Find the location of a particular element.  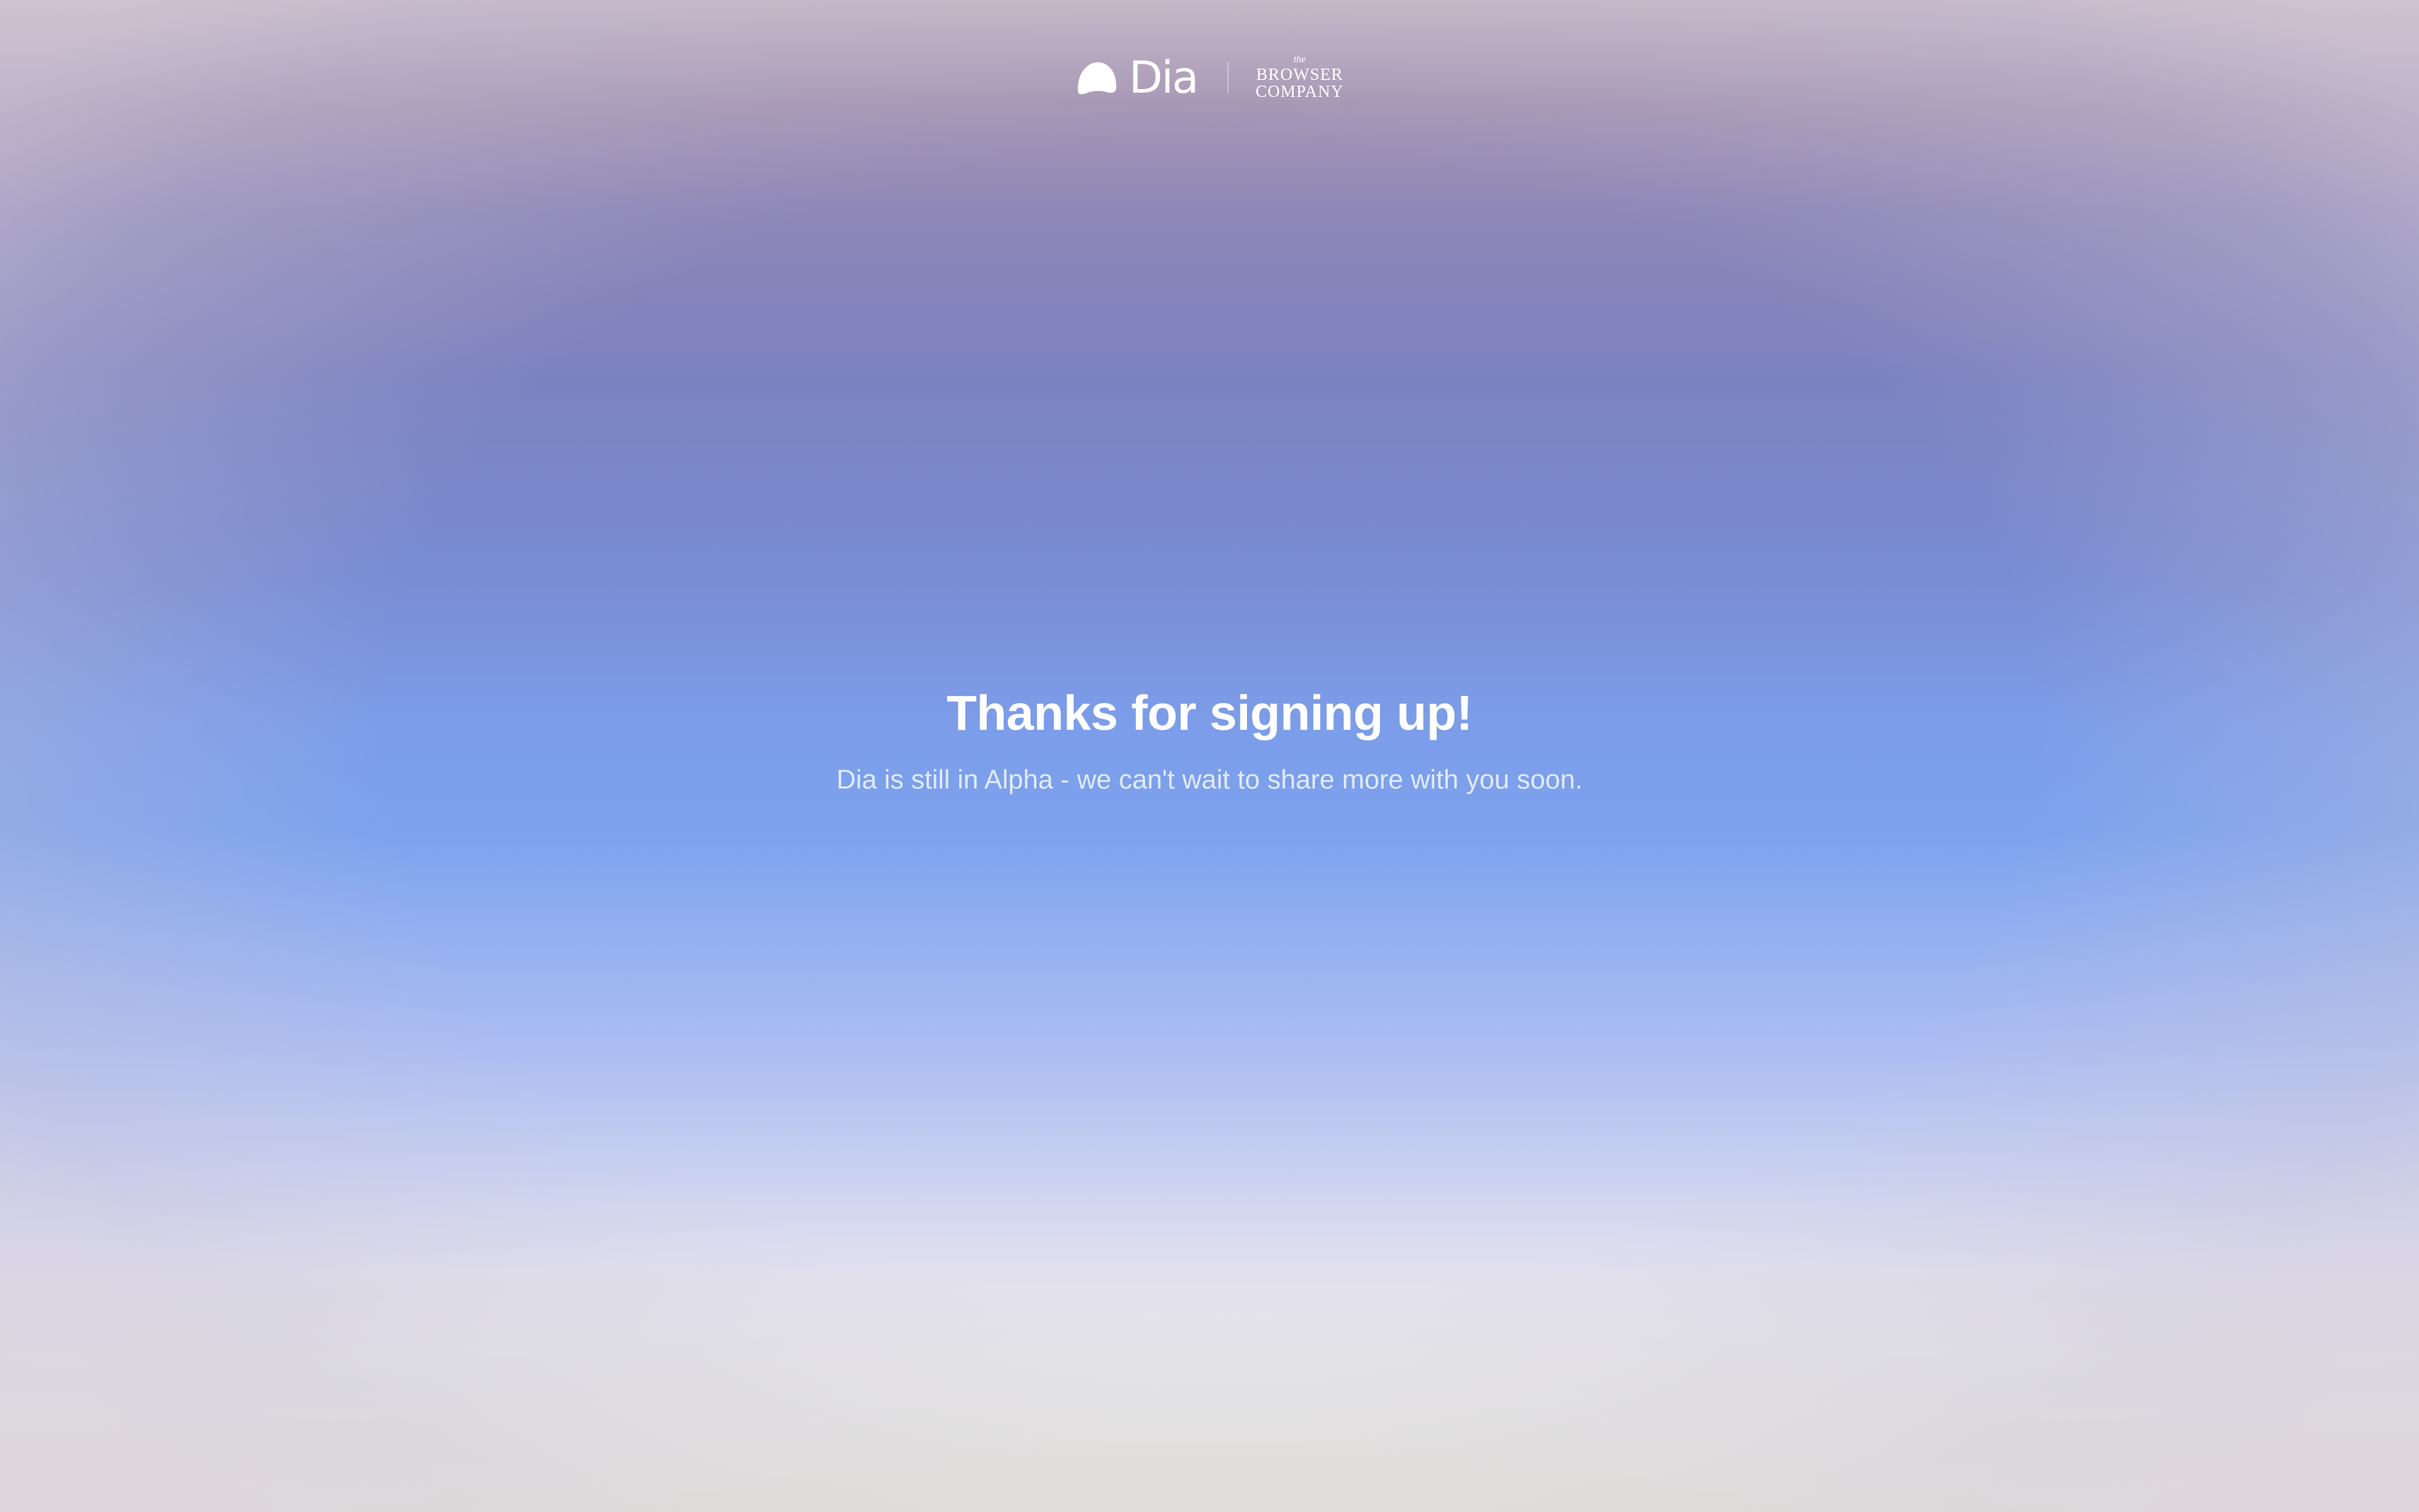

dia-wordmark: Dia is located at coordinates (1164, 77).